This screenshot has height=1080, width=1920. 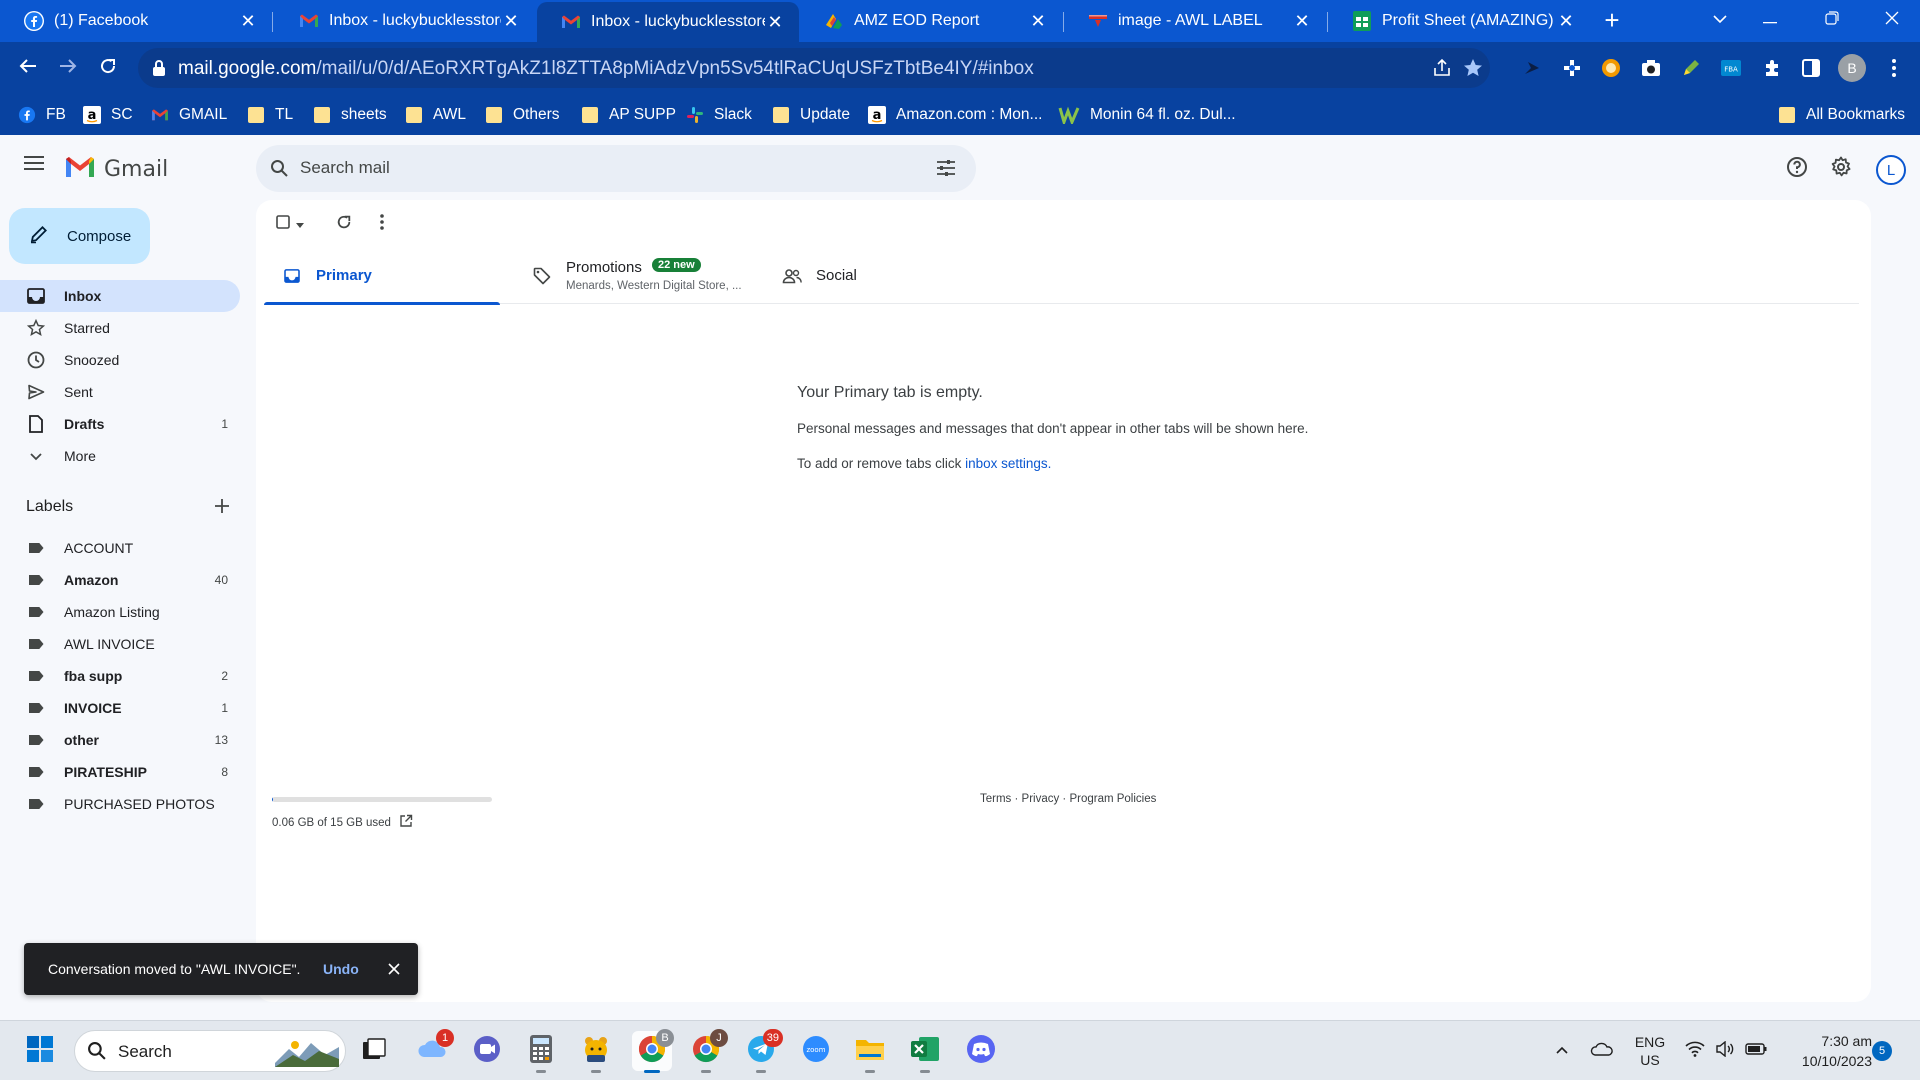 I want to click on share-icon, so click(x=1442, y=70).